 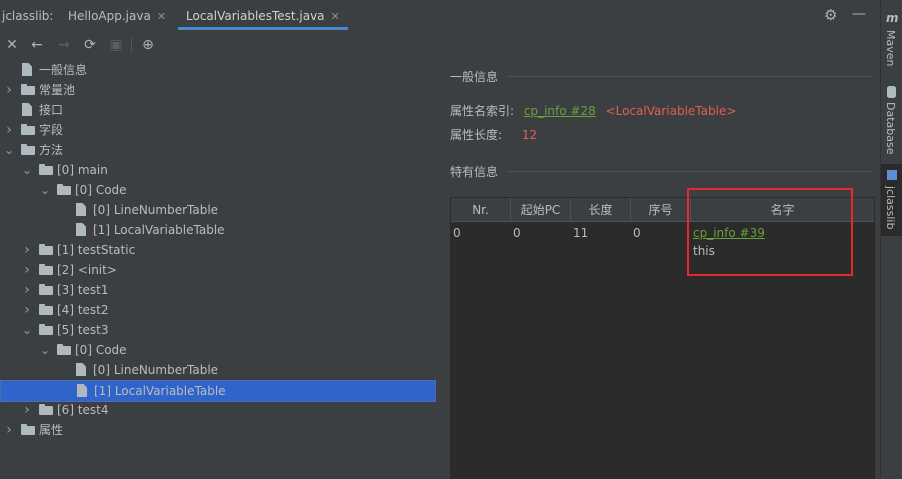 I want to click on tab-localvariablestest: LocalVariablesTest.java ✕, so click(x=263, y=15).